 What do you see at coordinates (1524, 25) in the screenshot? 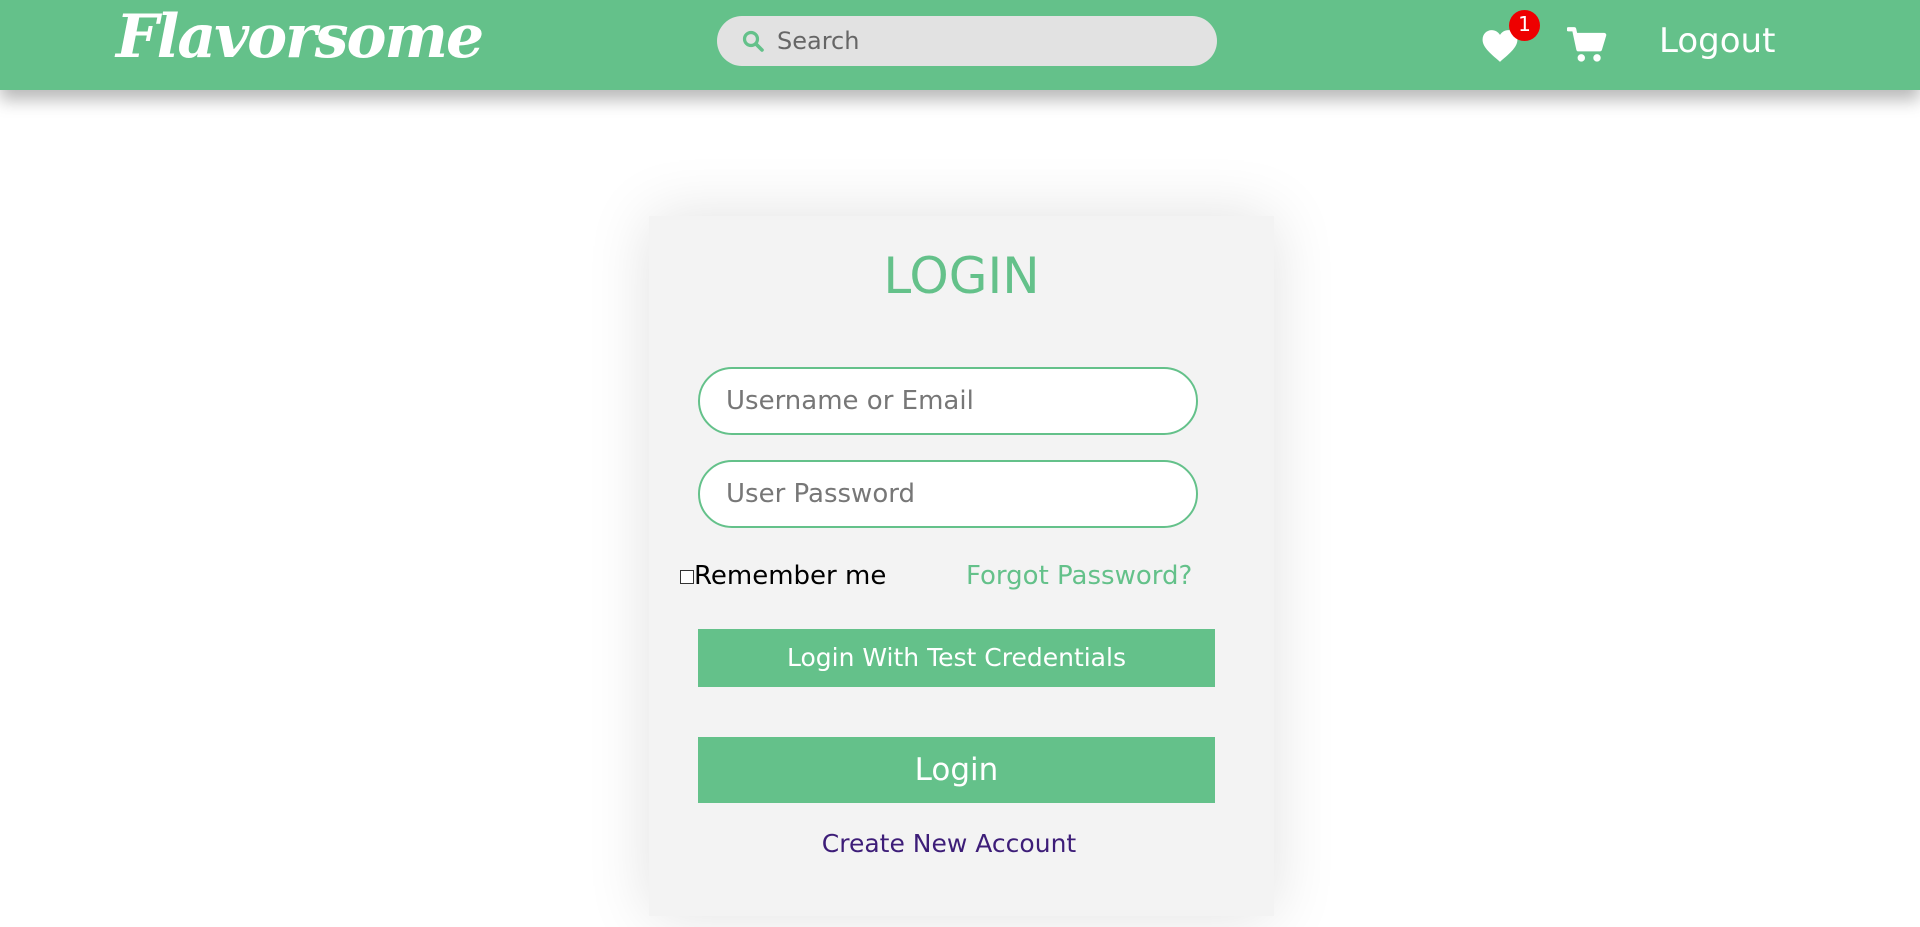
I see `wishlist-count-badge: 1` at bounding box center [1524, 25].